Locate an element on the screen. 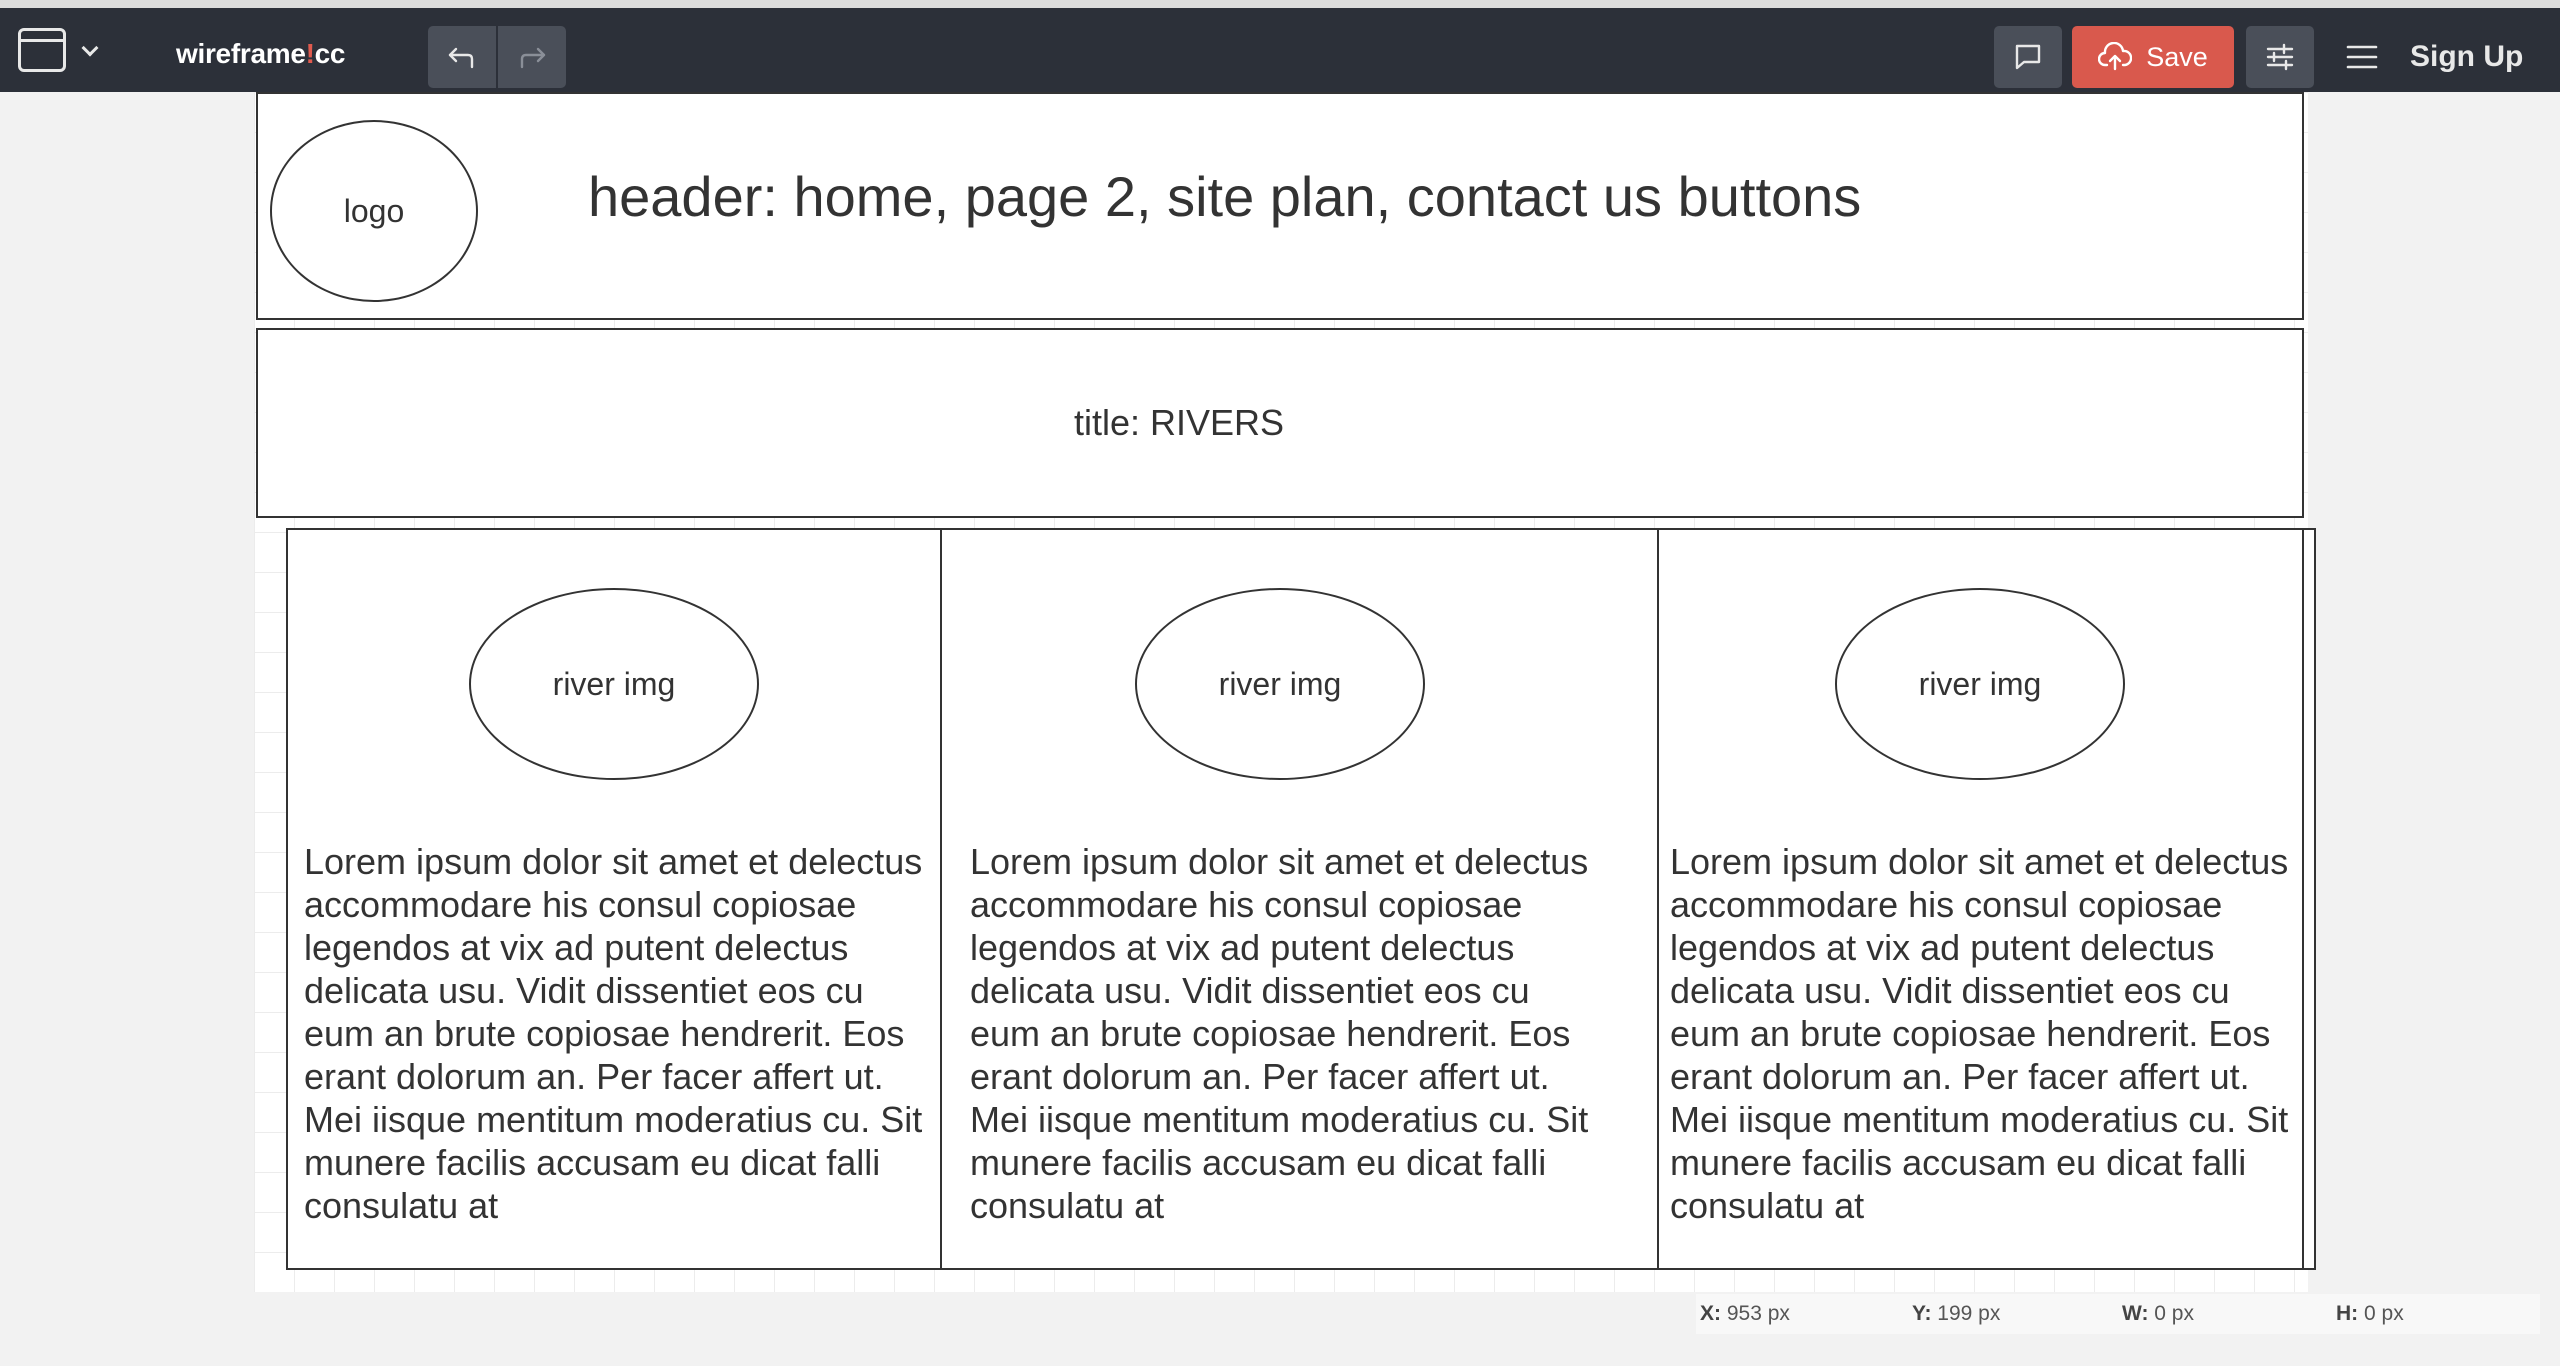 This screenshot has height=1366, width=2560. comment-button is located at coordinates (2028, 57).